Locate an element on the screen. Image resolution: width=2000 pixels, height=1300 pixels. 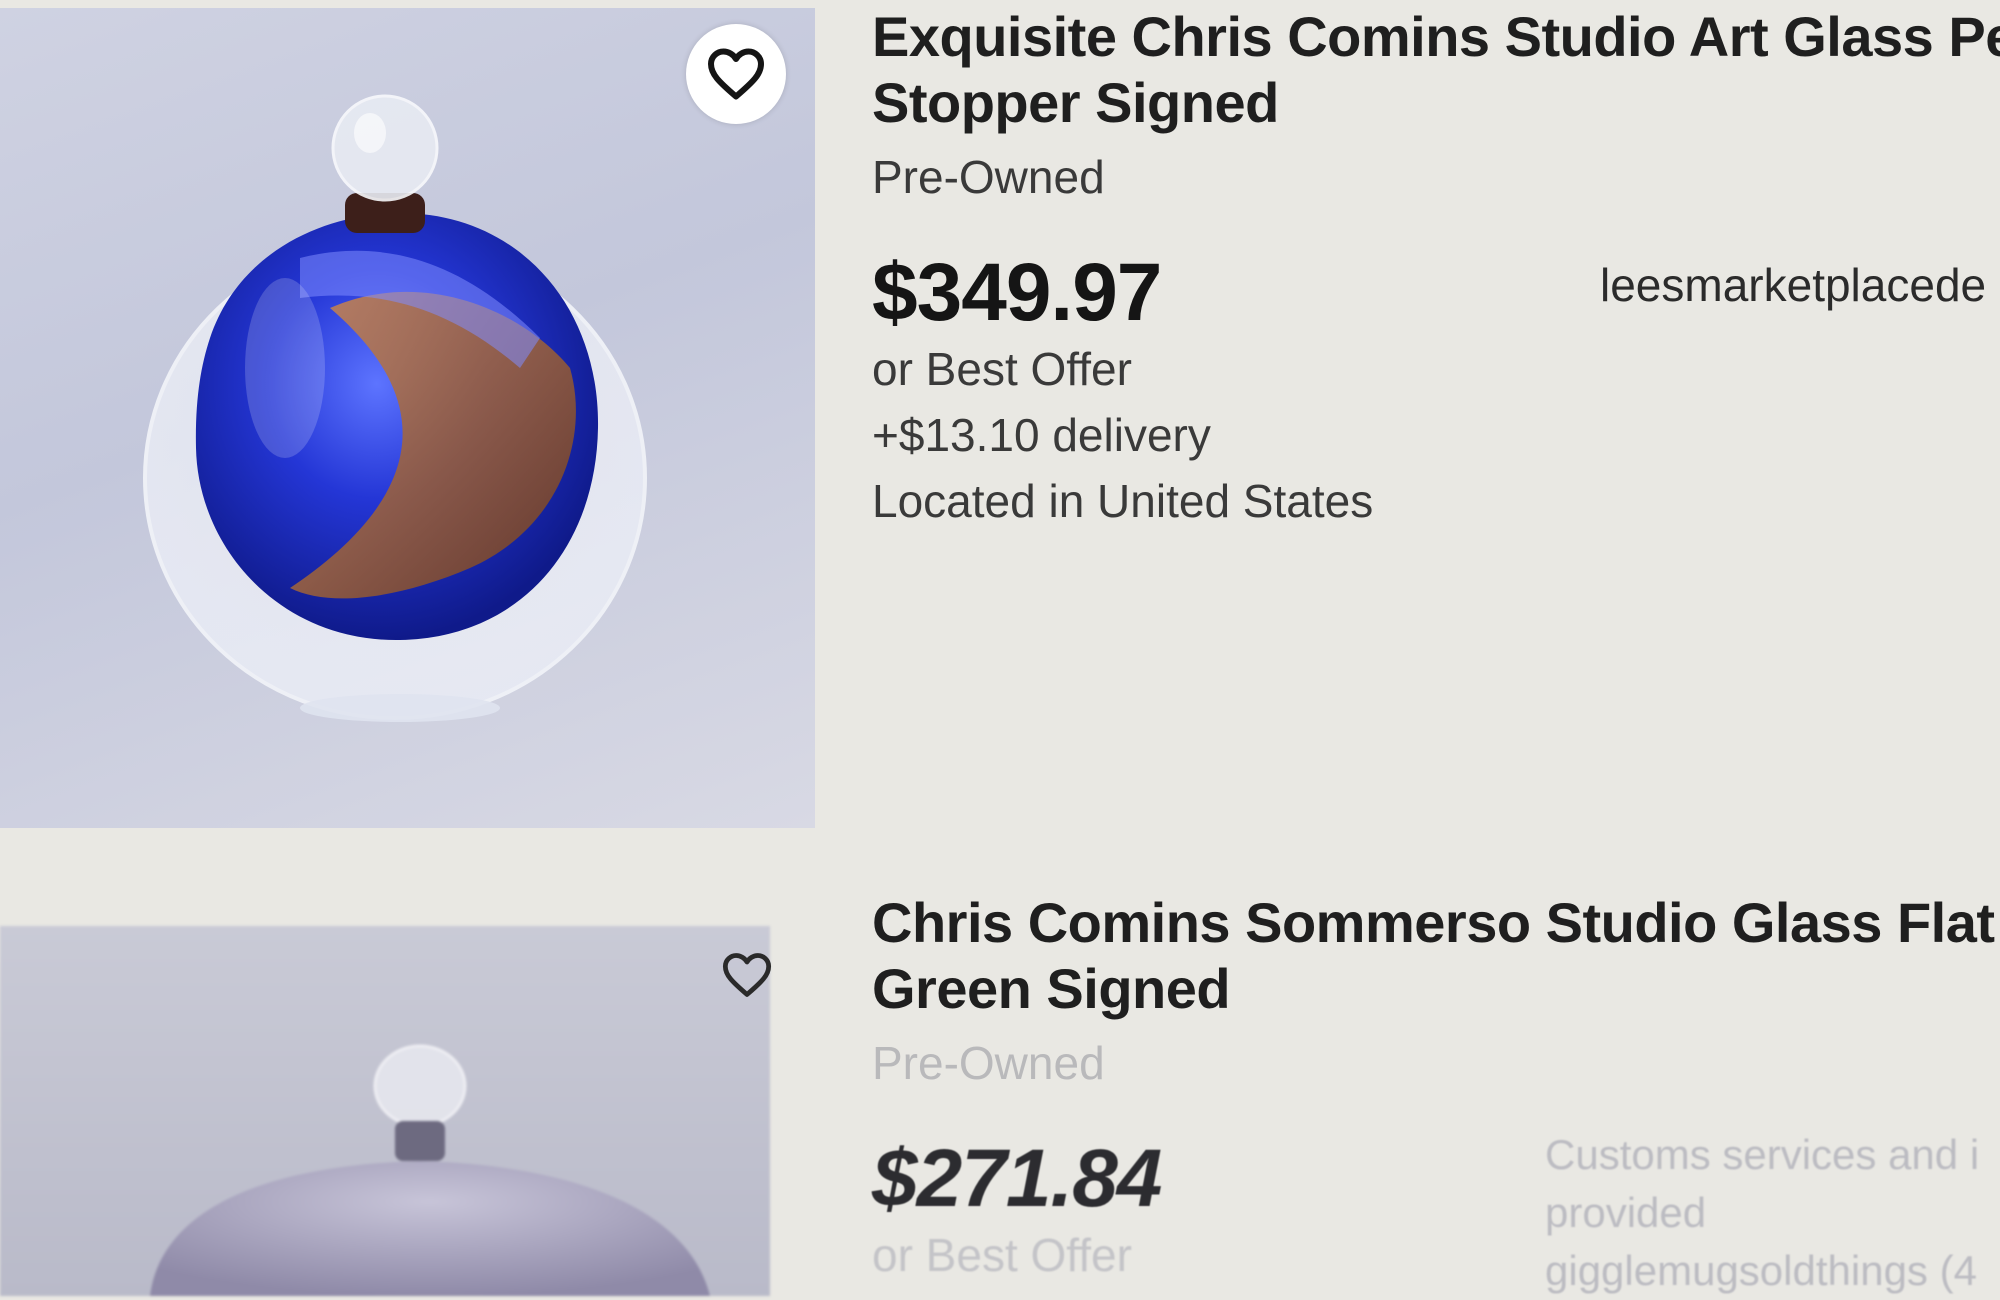
price: $271.84 is located at coordinates (1017, 1178).